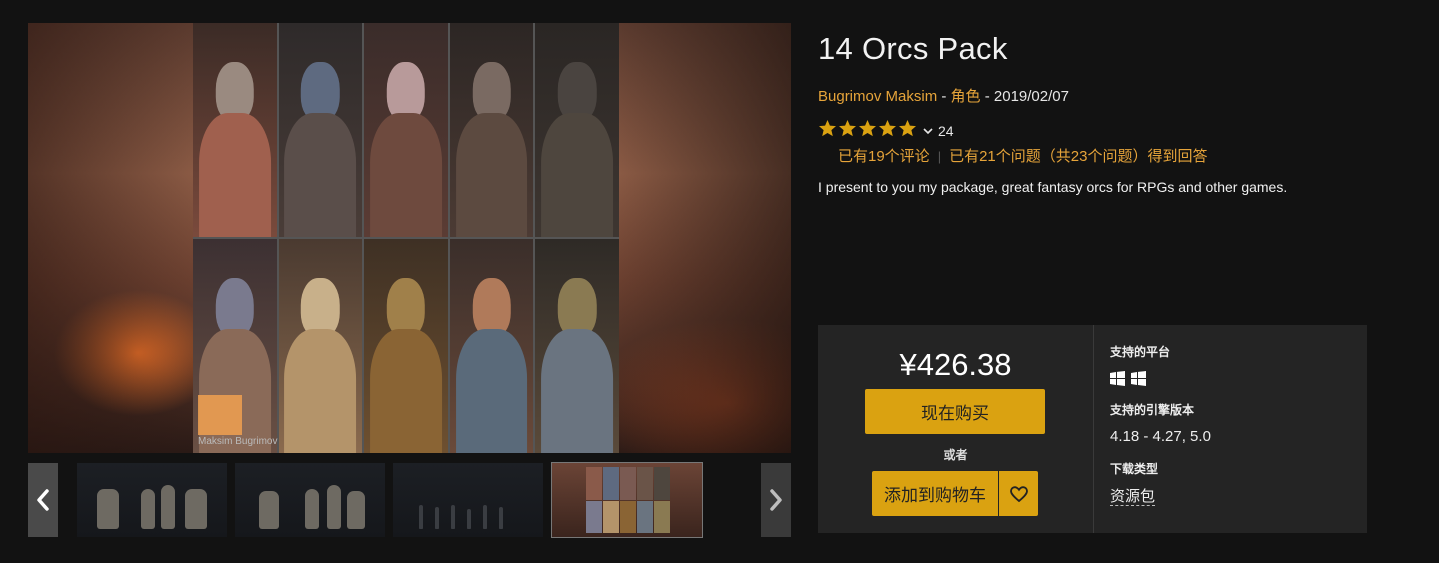 This screenshot has height=563, width=1439. I want to click on download-type-link: 资源包, so click(1133, 497).